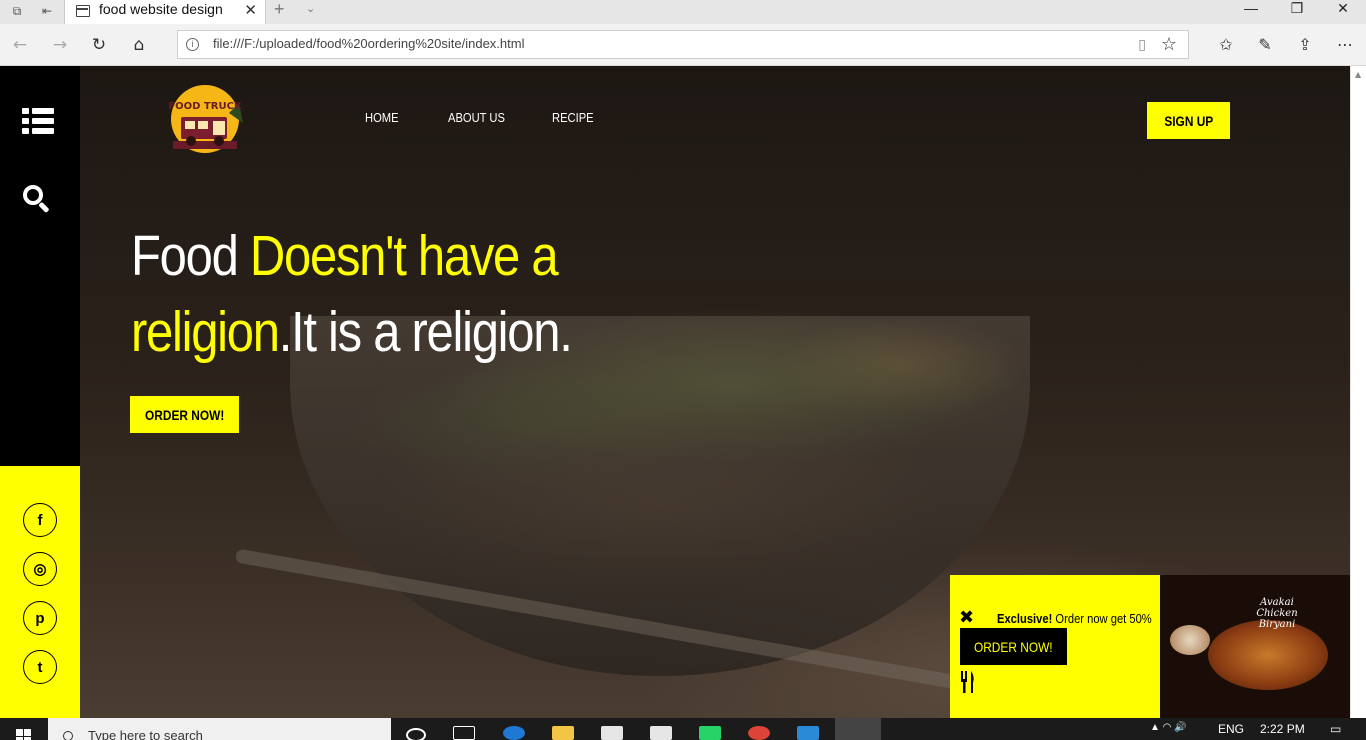 Image resolution: width=1366 pixels, height=740 pixels. What do you see at coordinates (161, 9) in the screenshot?
I see `tab-title: food website design` at bounding box center [161, 9].